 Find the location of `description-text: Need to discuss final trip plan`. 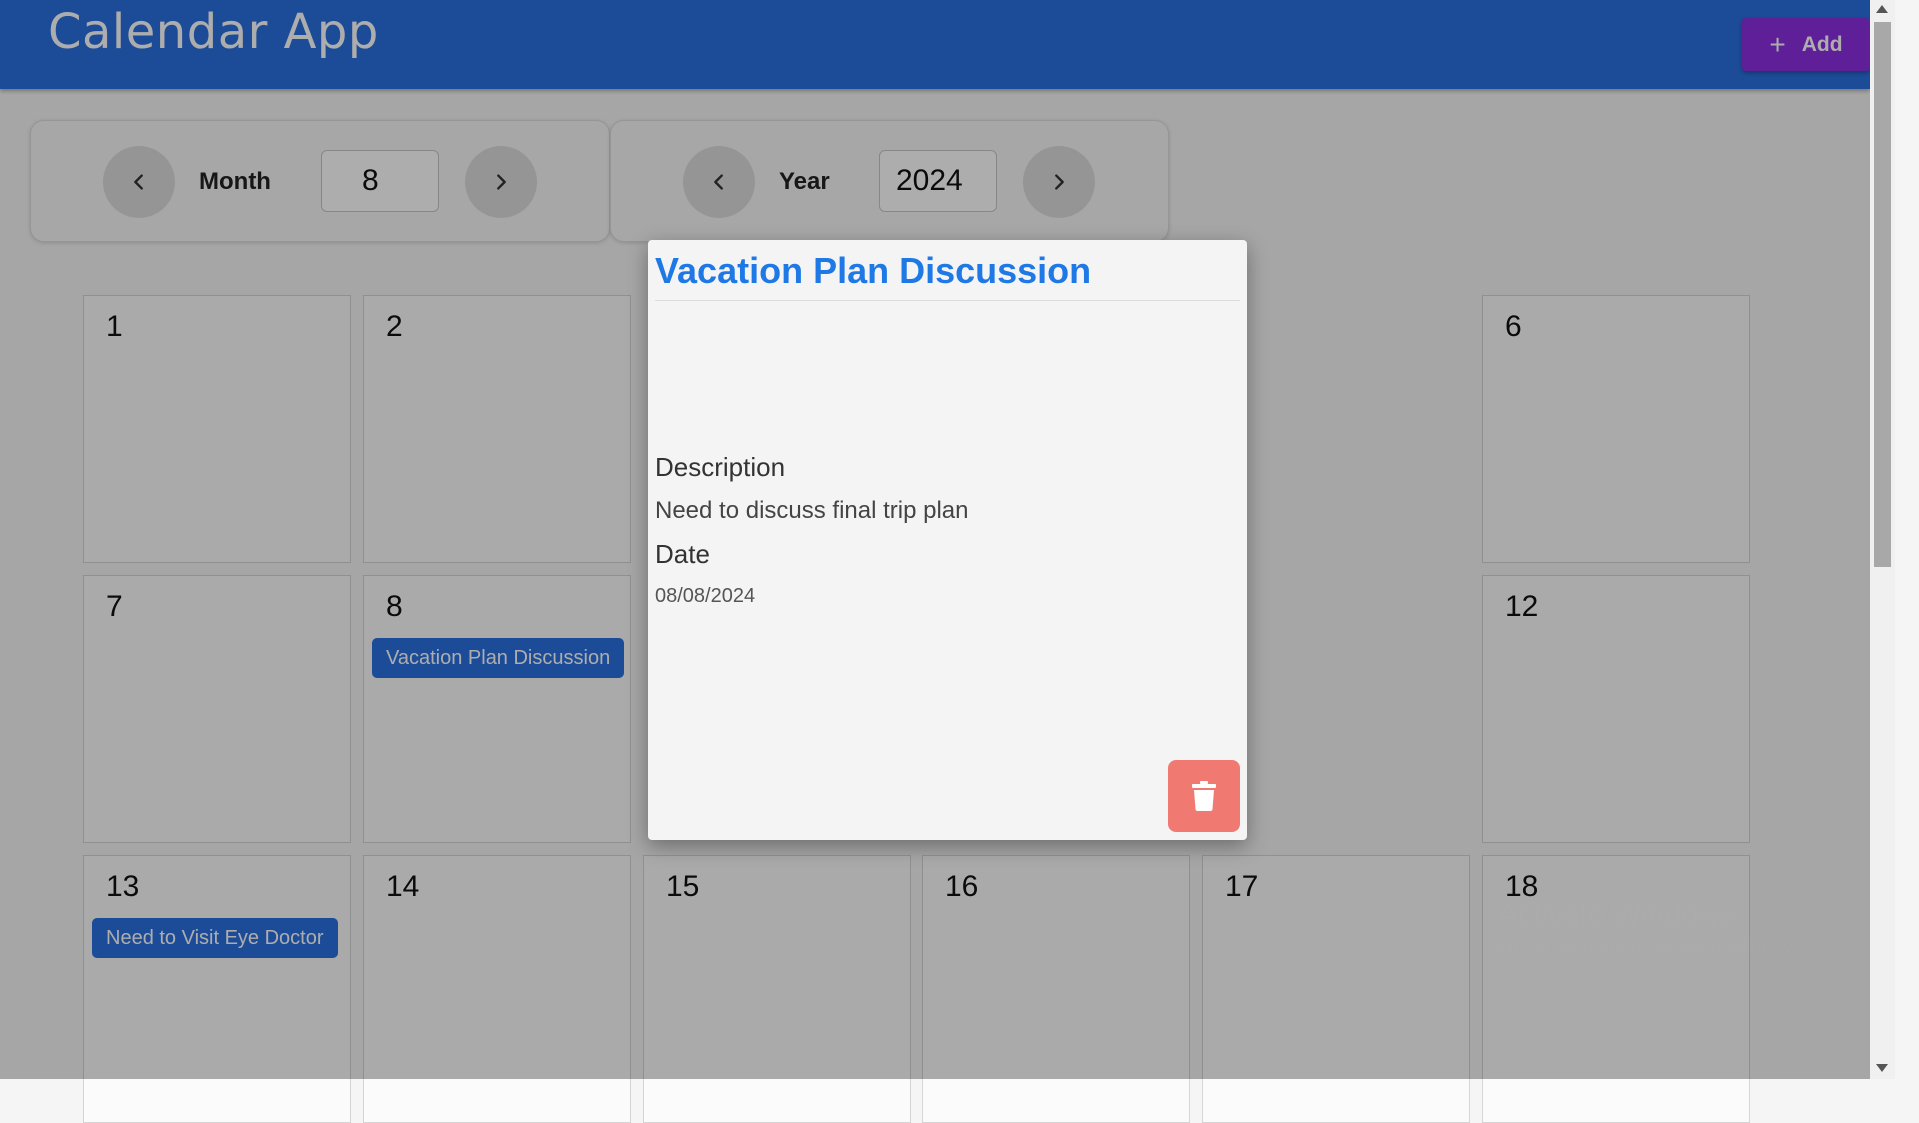

description-text: Need to discuss final trip plan is located at coordinates (812, 510).